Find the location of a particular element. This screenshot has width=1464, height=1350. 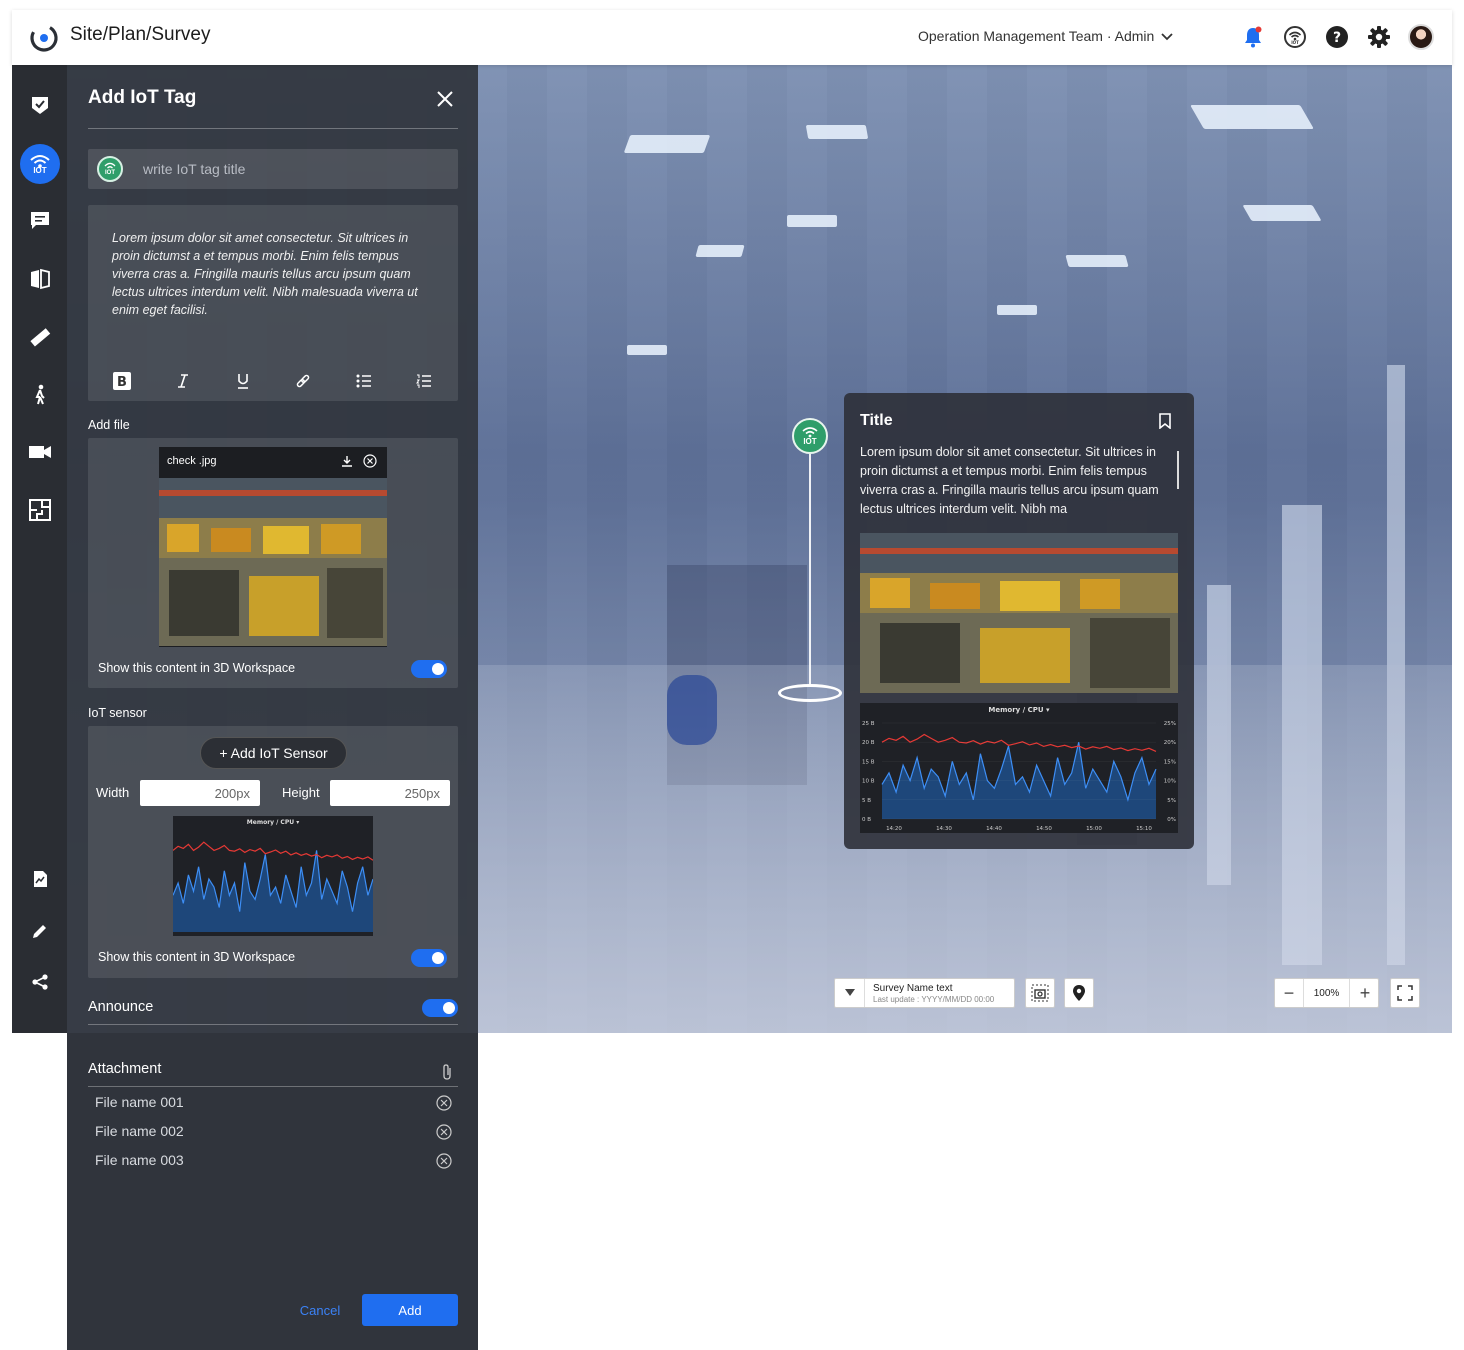

help-icon: ? is located at coordinates (1337, 37).